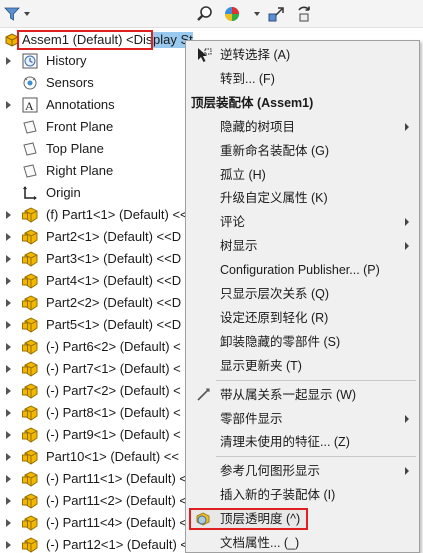 This screenshot has width=423, height=553. I want to click on tree-item-part: (-) Part9<1> (Default) <, so click(95, 435).